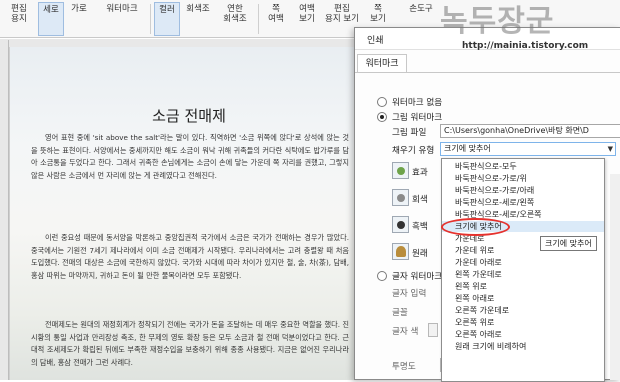 The width and height of the screenshot is (620, 382). I want to click on radio-selected-icon, so click(382, 117).